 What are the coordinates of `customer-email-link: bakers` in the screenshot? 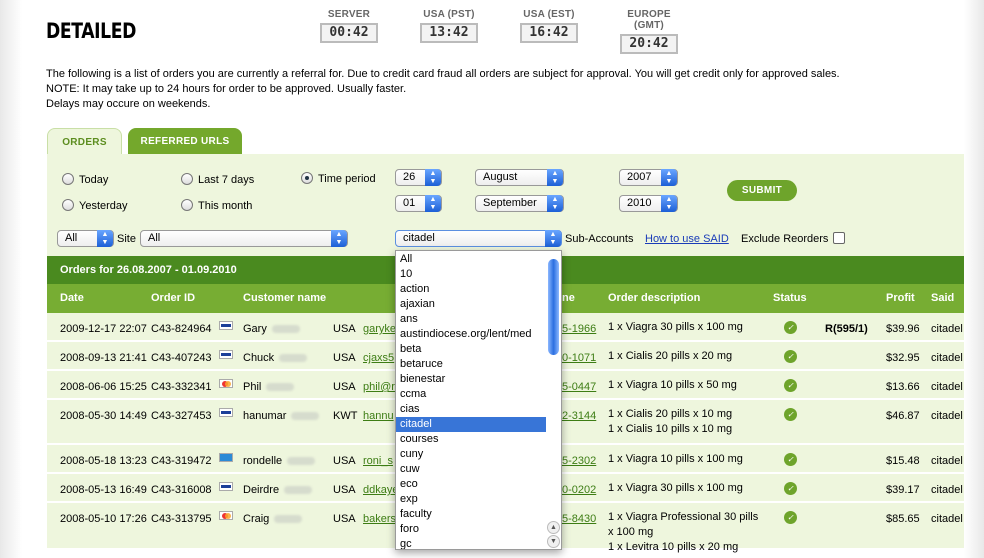 It's located at (379, 519).